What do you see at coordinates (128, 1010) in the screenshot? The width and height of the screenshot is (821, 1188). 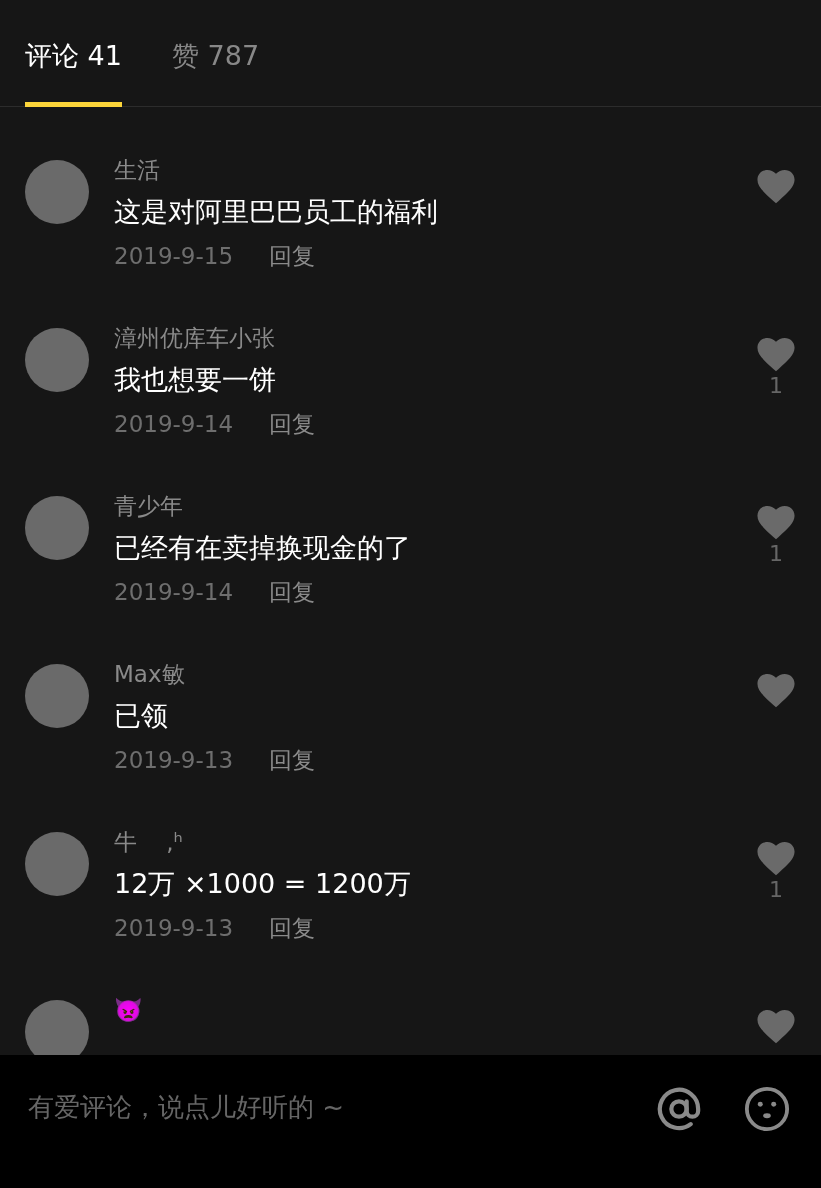 I see `username: 👿` at bounding box center [128, 1010].